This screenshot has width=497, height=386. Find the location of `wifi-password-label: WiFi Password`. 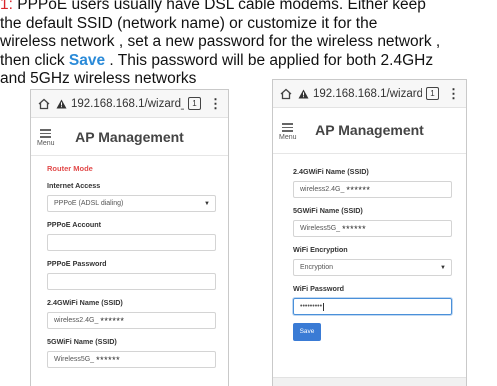

wifi-password-label: WiFi Password is located at coordinates (319, 288).